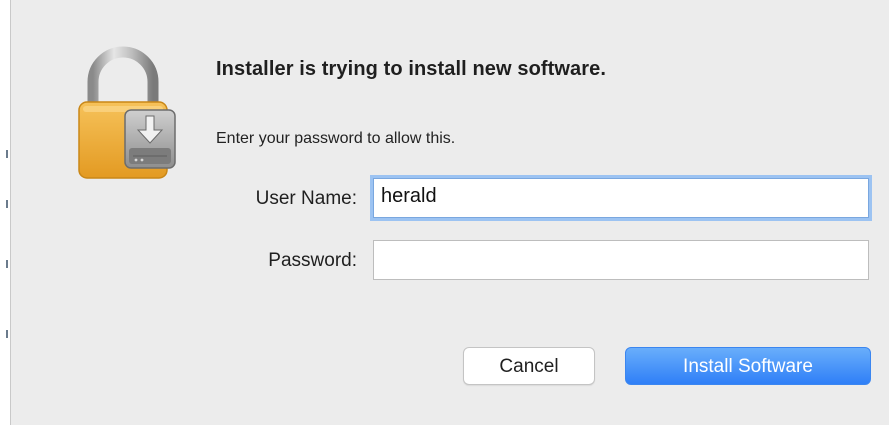 The image size is (889, 425). What do you see at coordinates (748, 366) in the screenshot?
I see `install-software-button: Install Software` at bounding box center [748, 366].